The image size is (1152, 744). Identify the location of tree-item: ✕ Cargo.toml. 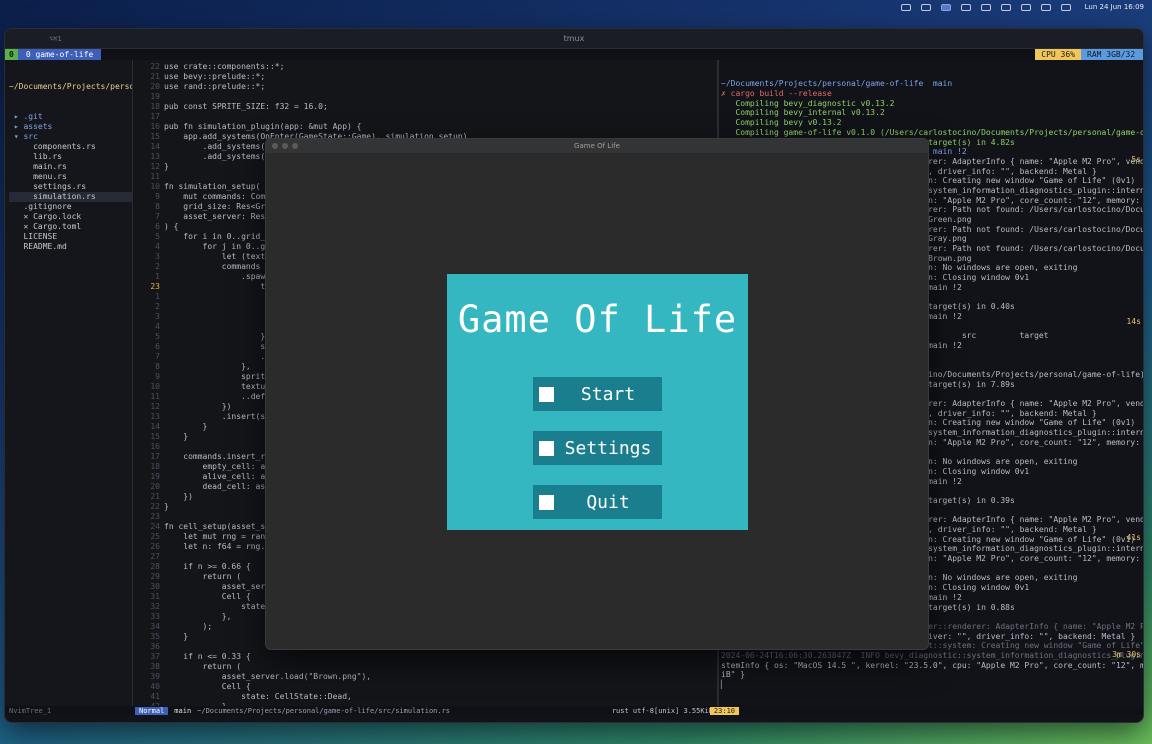
(70, 227).